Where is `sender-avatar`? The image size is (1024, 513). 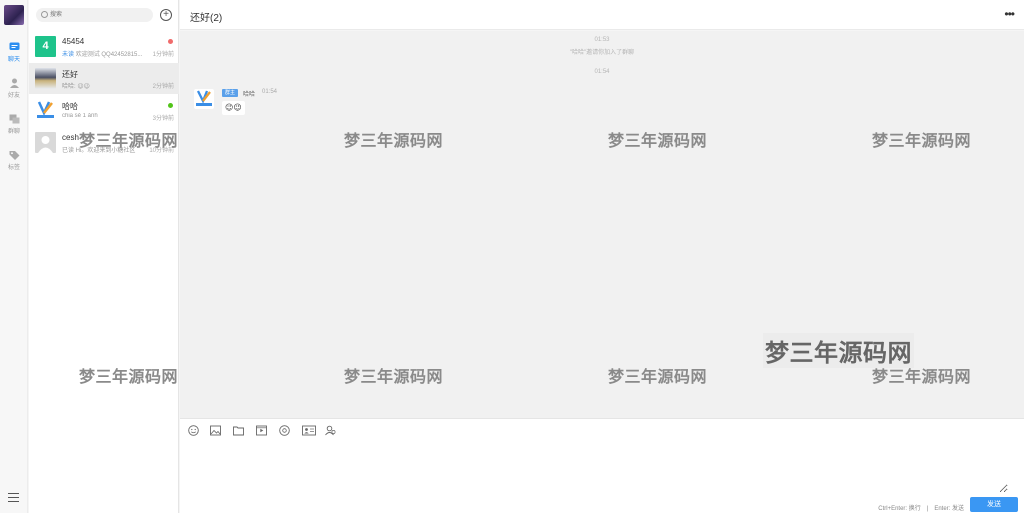 sender-avatar is located at coordinates (204, 99).